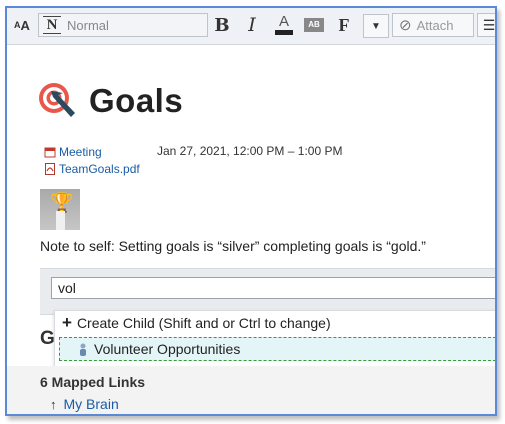 Image resolution: width=505 pixels, height=424 pixels. I want to click on font-button: F, so click(344, 25).